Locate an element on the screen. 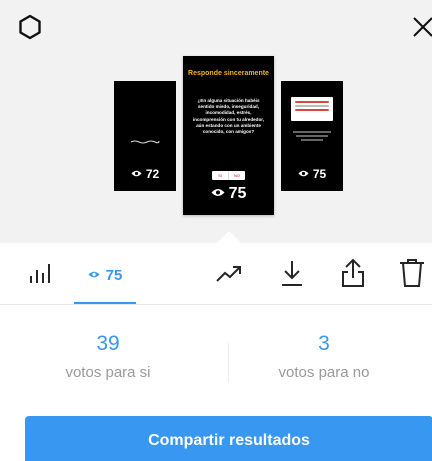 This screenshot has width=432, height=461. close-icon is located at coordinates (421, 27).